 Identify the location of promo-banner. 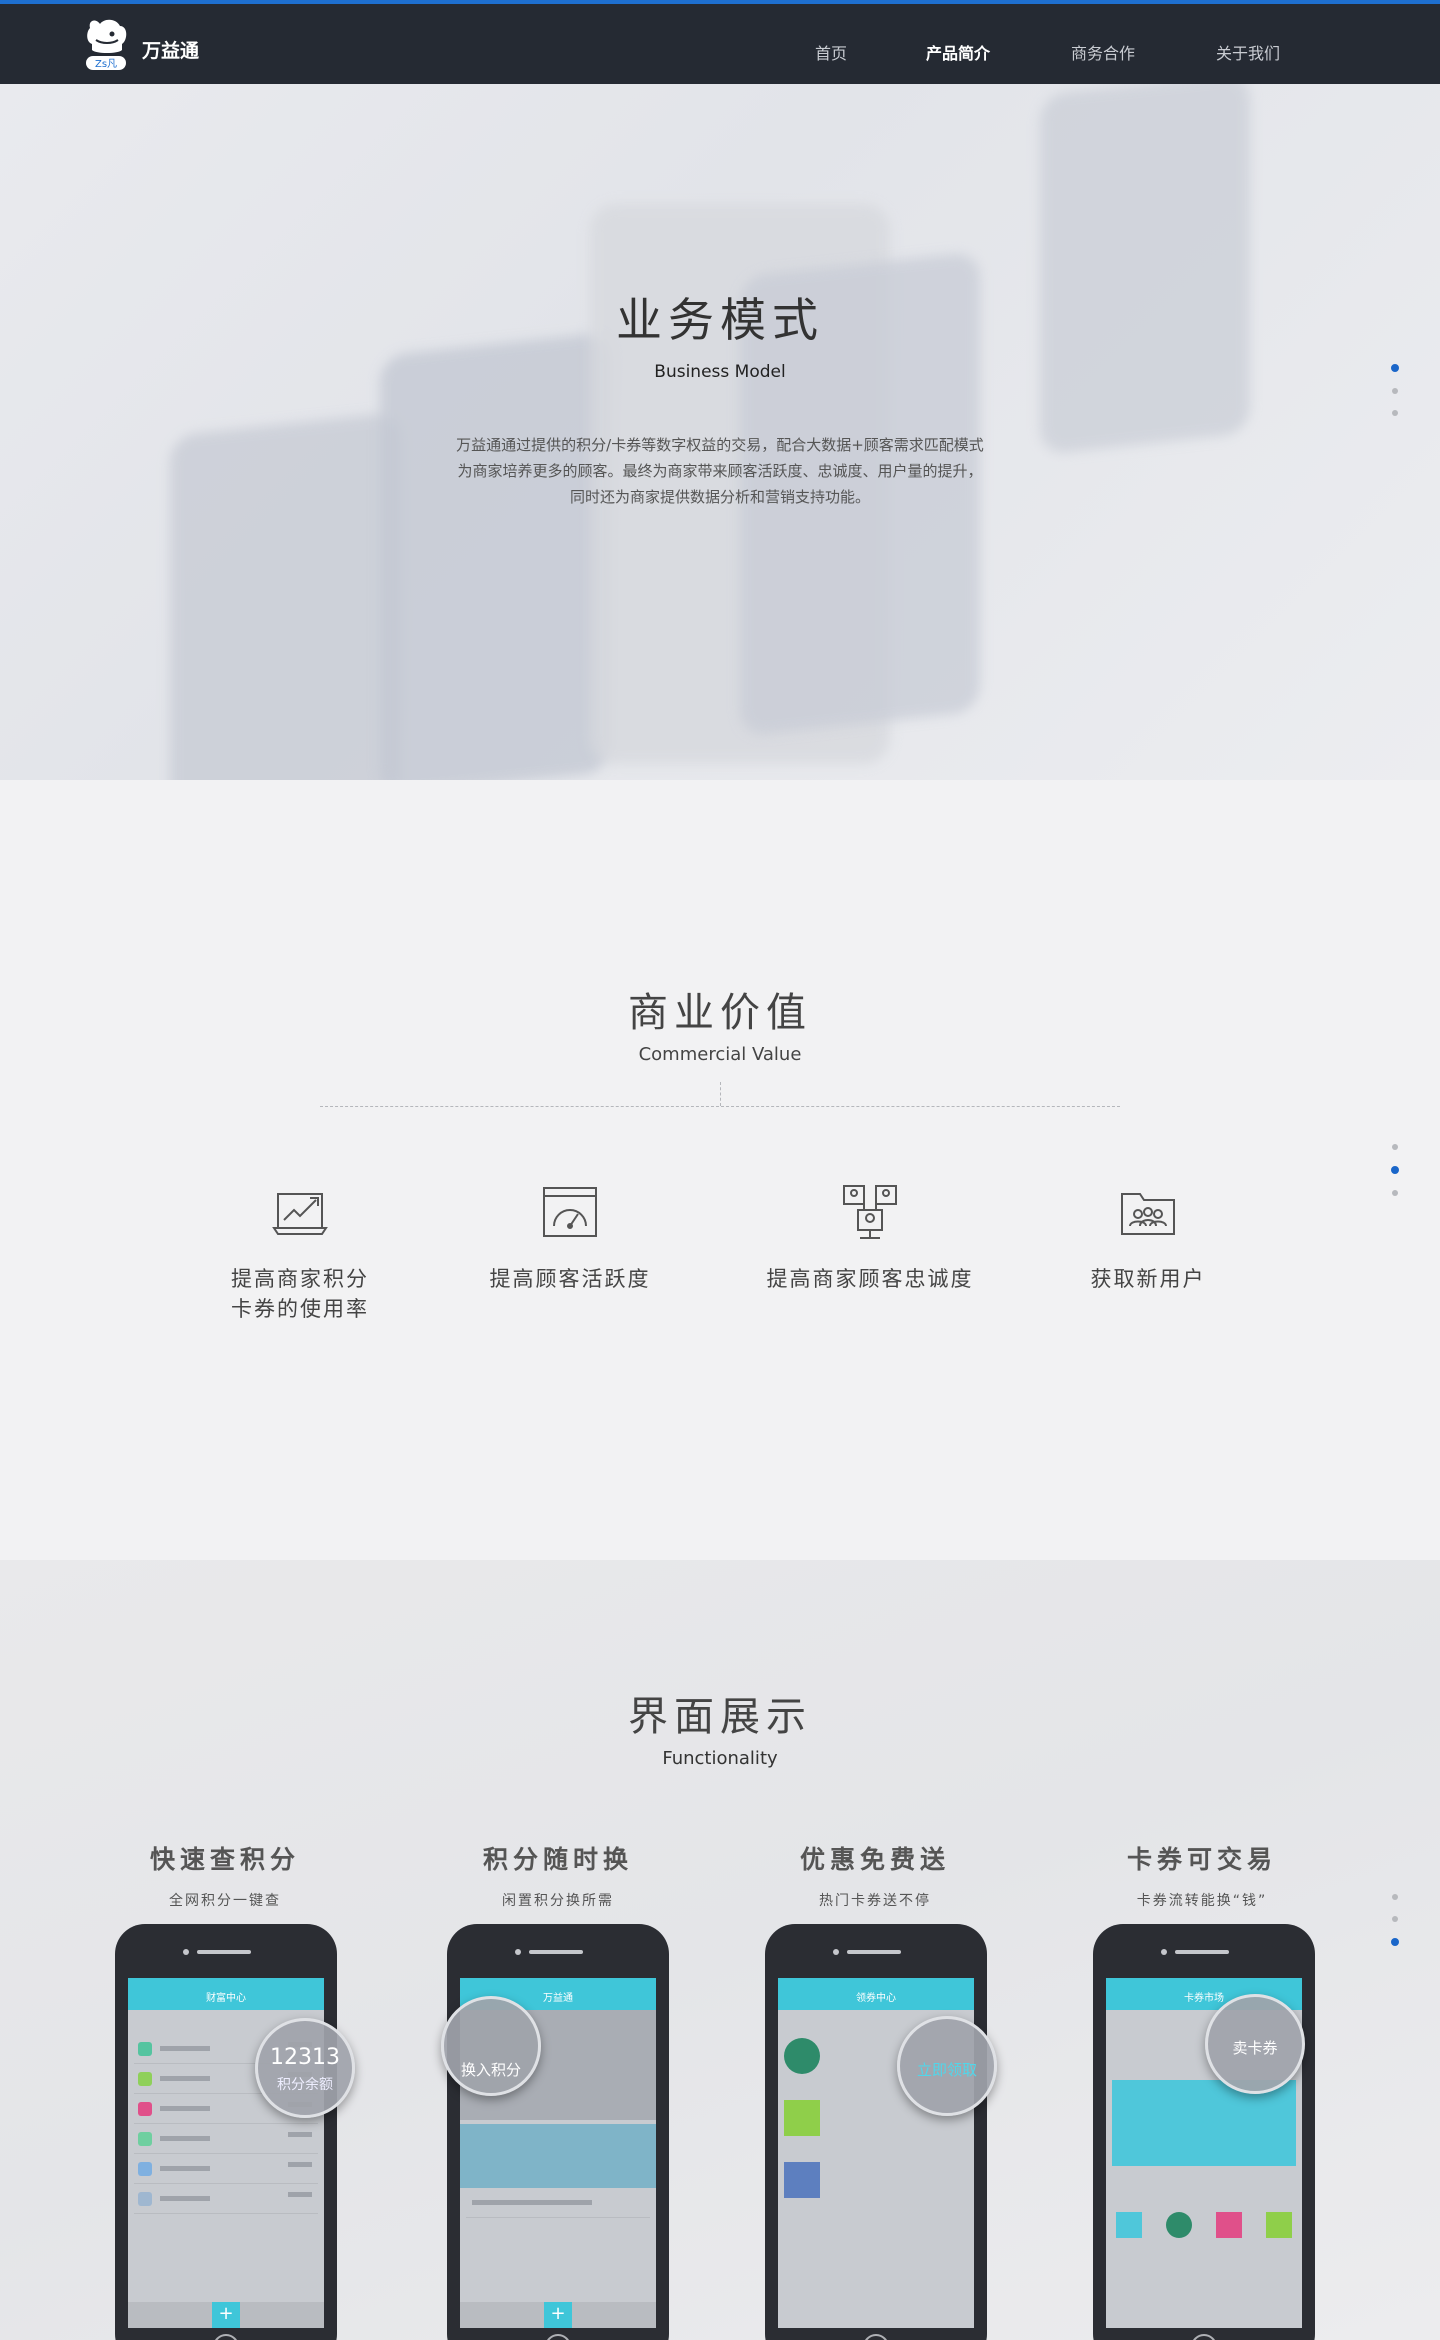
(558, 2156).